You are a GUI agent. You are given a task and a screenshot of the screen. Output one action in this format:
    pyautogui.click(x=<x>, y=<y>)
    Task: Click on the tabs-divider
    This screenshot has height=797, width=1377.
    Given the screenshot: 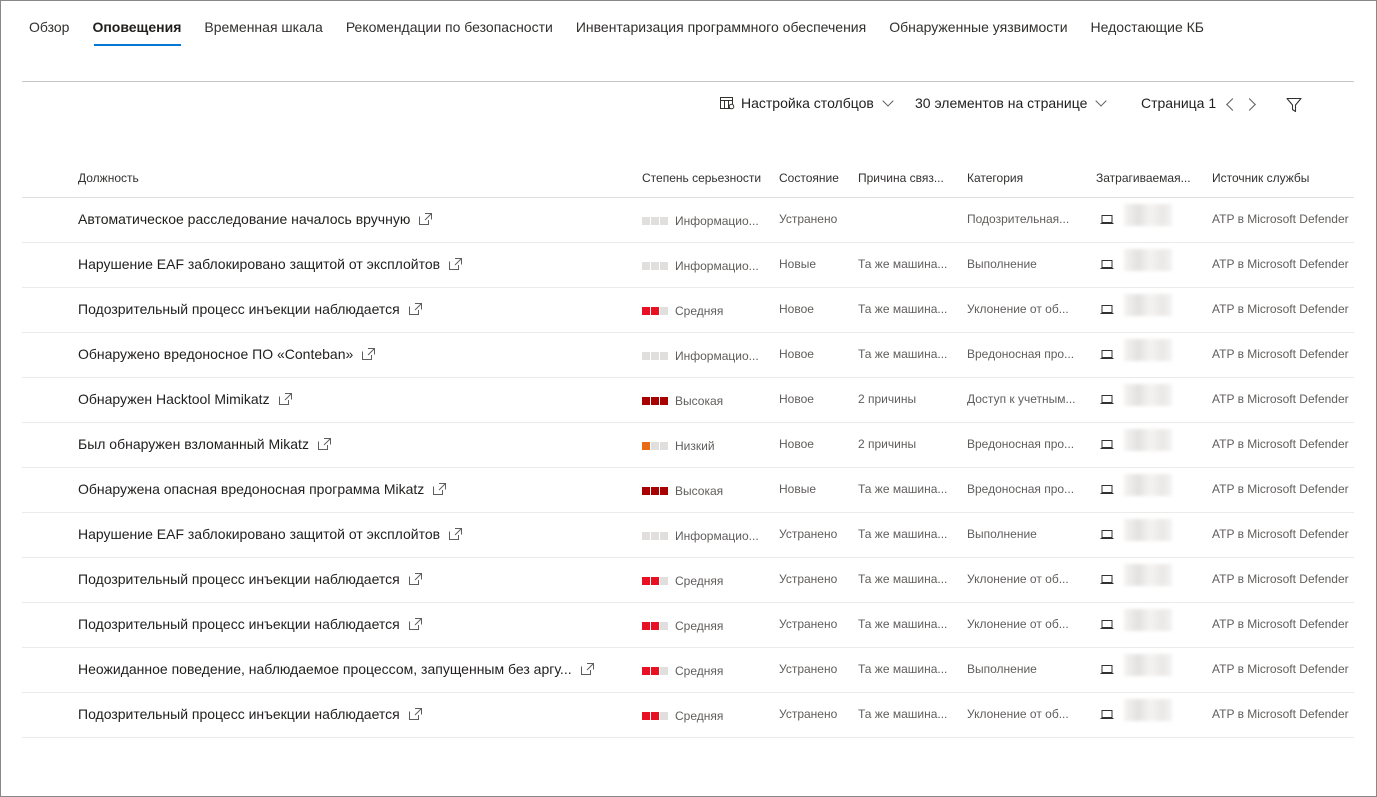 What is the action you would take?
    pyautogui.click(x=688, y=81)
    